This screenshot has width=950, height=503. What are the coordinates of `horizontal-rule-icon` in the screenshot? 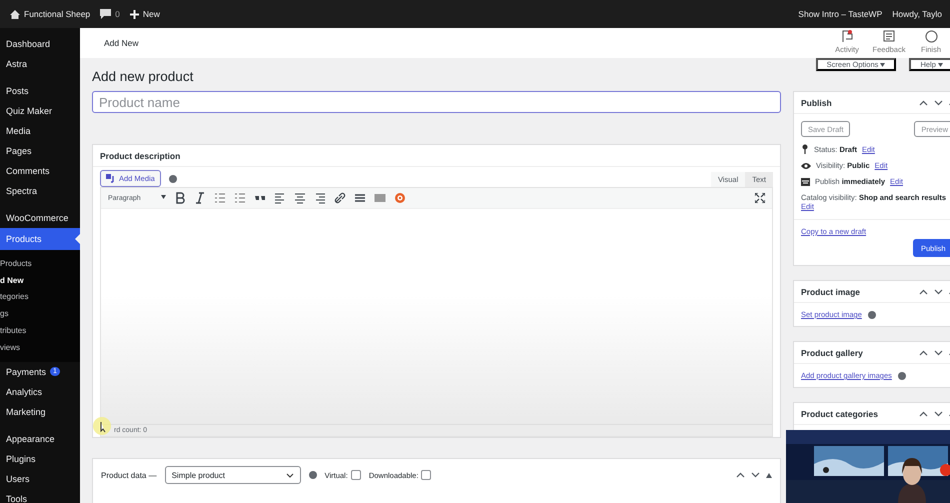 It's located at (360, 198).